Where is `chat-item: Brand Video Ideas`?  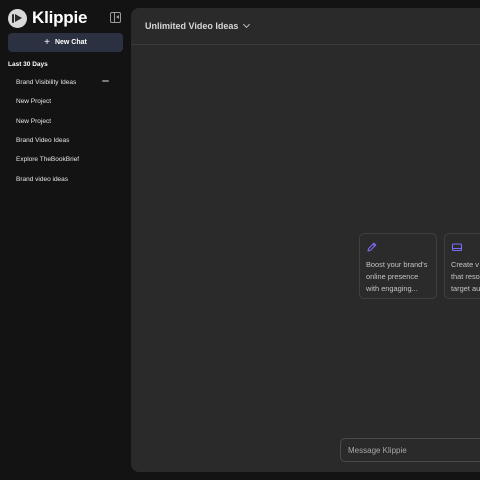
chat-item: Brand Video Ideas is located at coordinates (65, 140).